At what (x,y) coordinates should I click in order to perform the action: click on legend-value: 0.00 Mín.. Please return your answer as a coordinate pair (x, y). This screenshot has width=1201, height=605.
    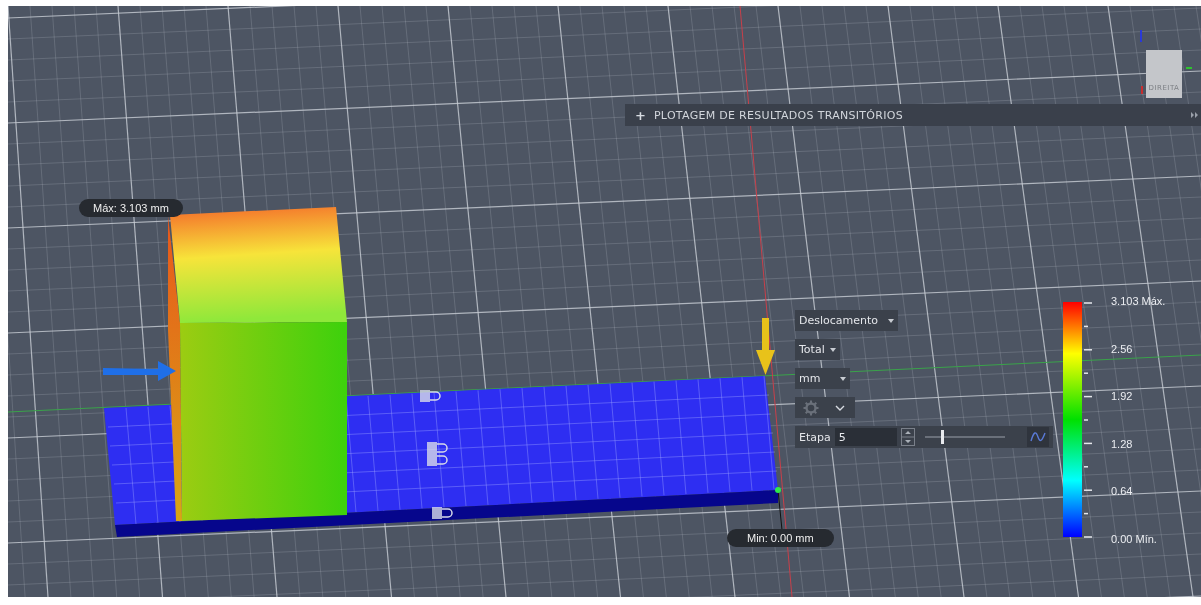
    Looking at the image, I should click on (1134, 538).